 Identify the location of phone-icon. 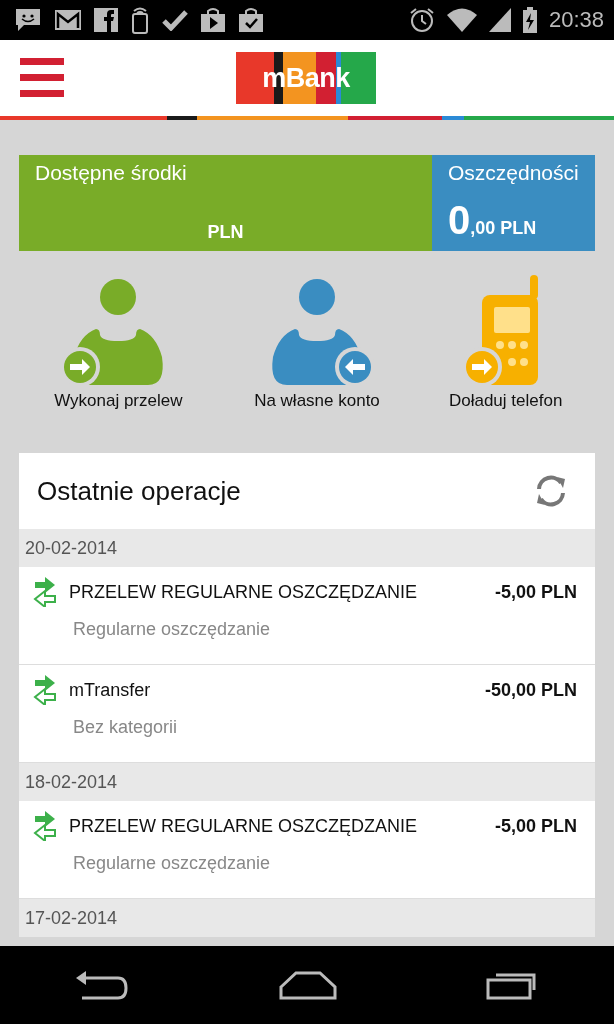
(140, 20).